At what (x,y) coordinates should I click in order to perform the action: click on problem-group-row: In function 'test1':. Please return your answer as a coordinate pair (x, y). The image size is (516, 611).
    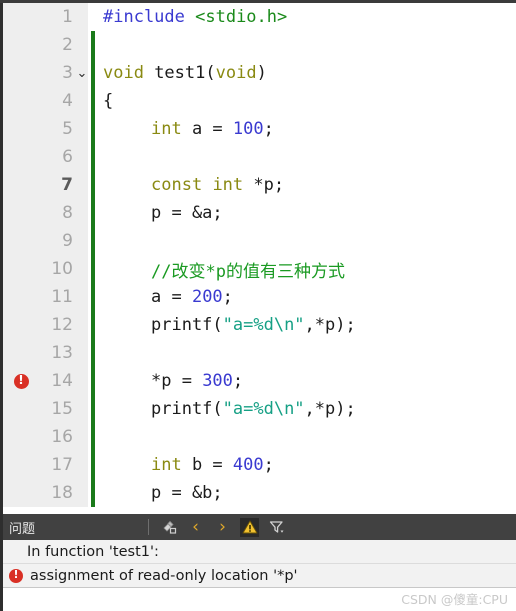
    Looking at the image, I should click on (259, 552).